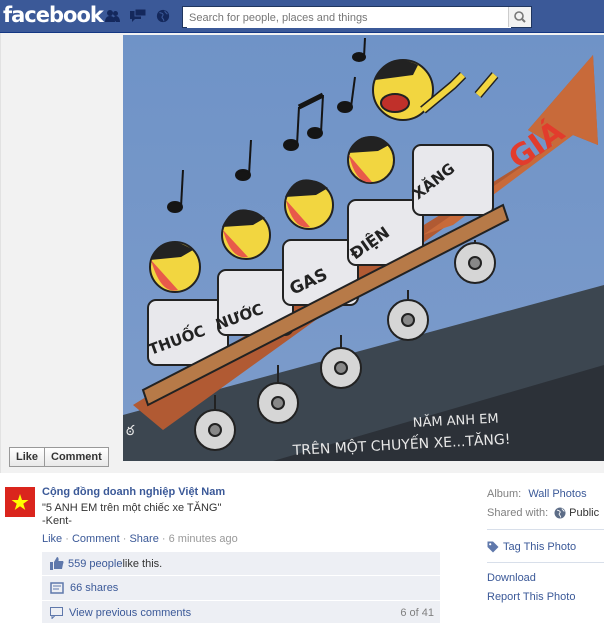 The image size is (604, 623). What do you see at coordinates (57, 521) in the screenshot?
I see `caption-line-2: -Kent-` at bounding box center [57, 521].